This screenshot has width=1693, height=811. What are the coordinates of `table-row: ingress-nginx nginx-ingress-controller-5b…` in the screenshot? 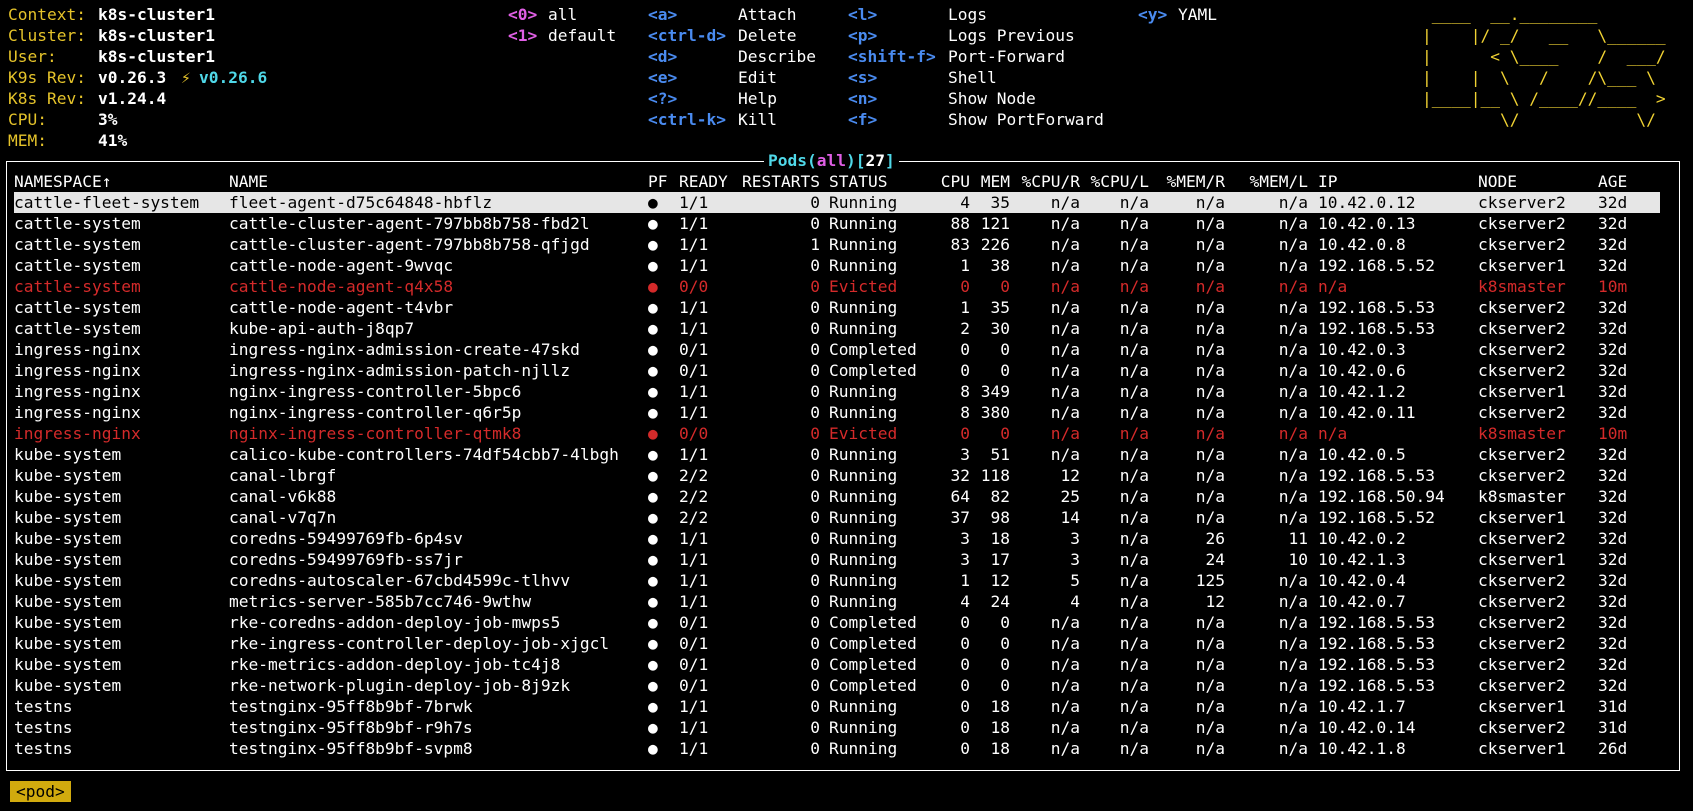 It's located at (837, 391).